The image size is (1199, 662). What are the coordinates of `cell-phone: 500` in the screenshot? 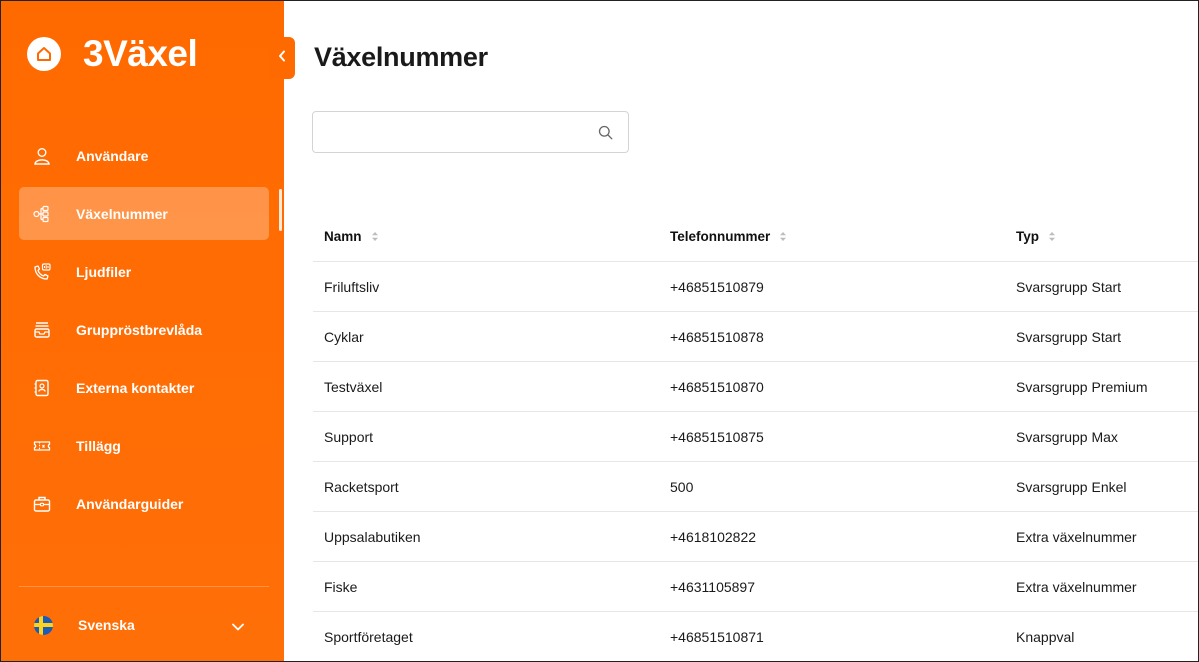 It's located at (682, 486).